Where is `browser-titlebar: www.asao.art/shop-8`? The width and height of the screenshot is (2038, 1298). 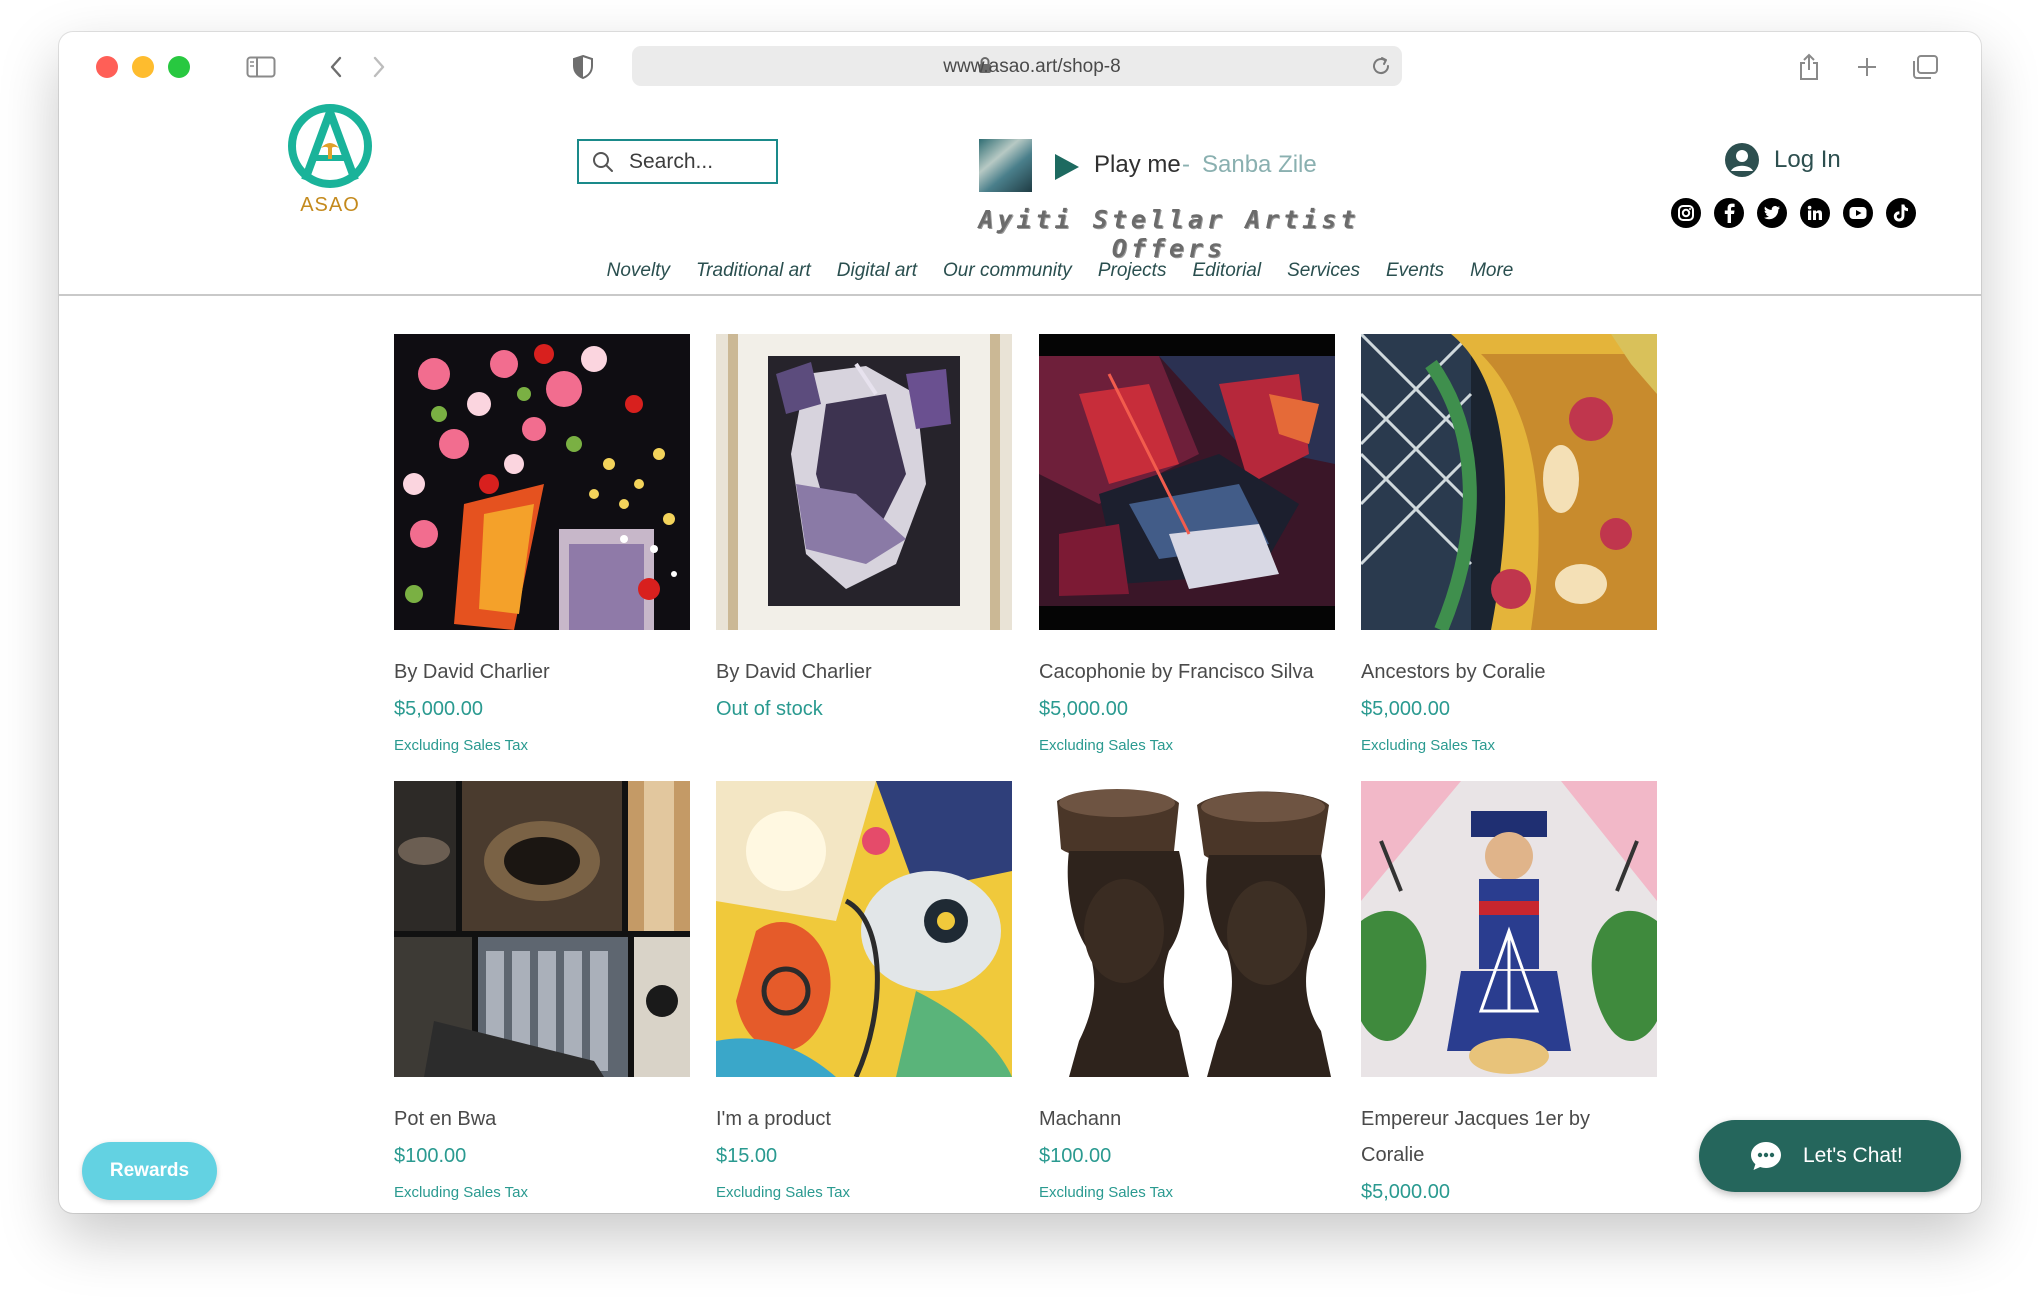
browser-titlebar: www.asao.art/shop-8 is located at coordinates (1020, 67).